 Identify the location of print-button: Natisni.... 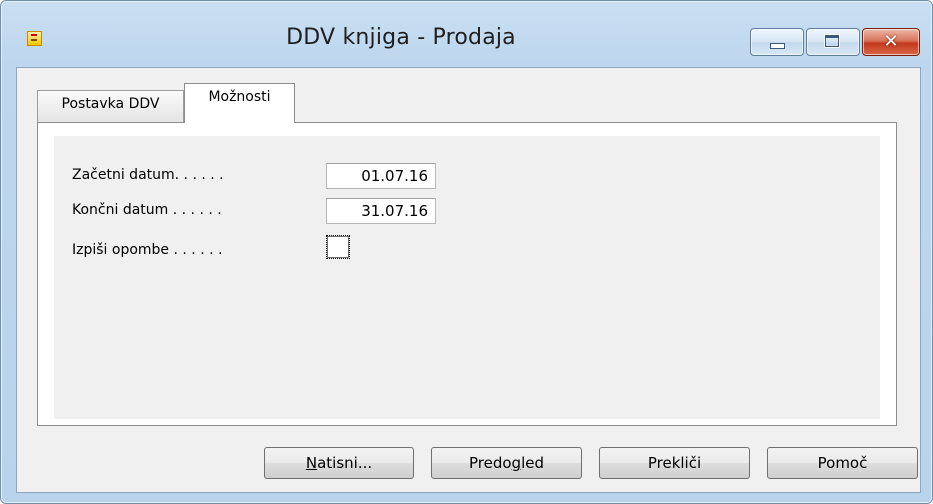
(339, 463).